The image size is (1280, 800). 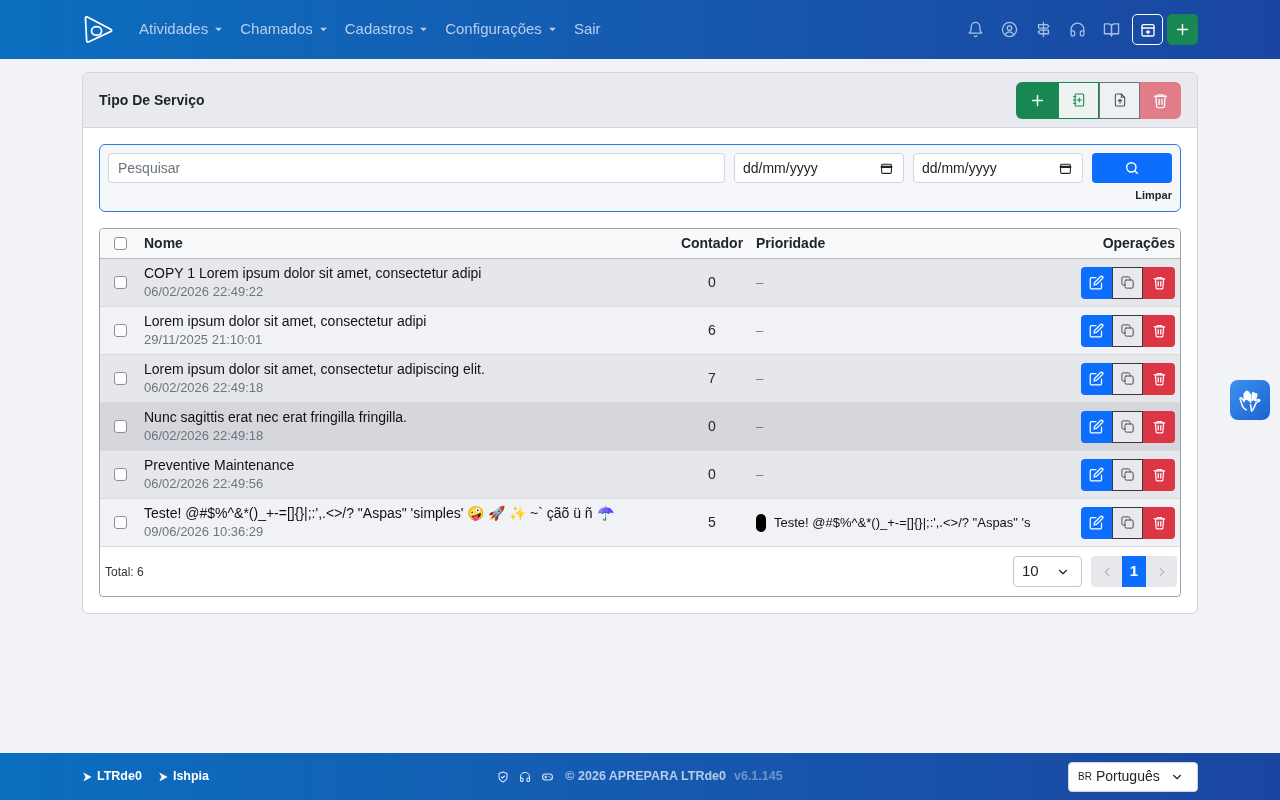 I want to click on column-header: Nome, so click(x=164, y=243).